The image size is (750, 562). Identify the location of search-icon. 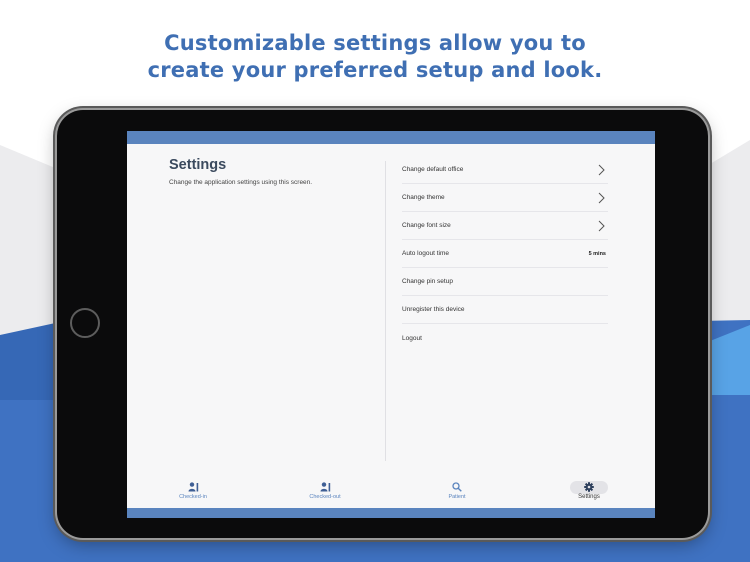
(457, 487).